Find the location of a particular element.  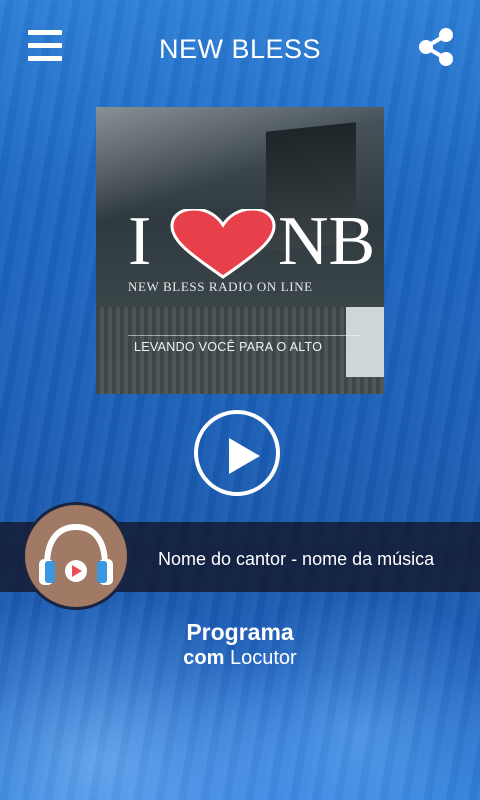

program-avatar is located at coordinates (76, 556).